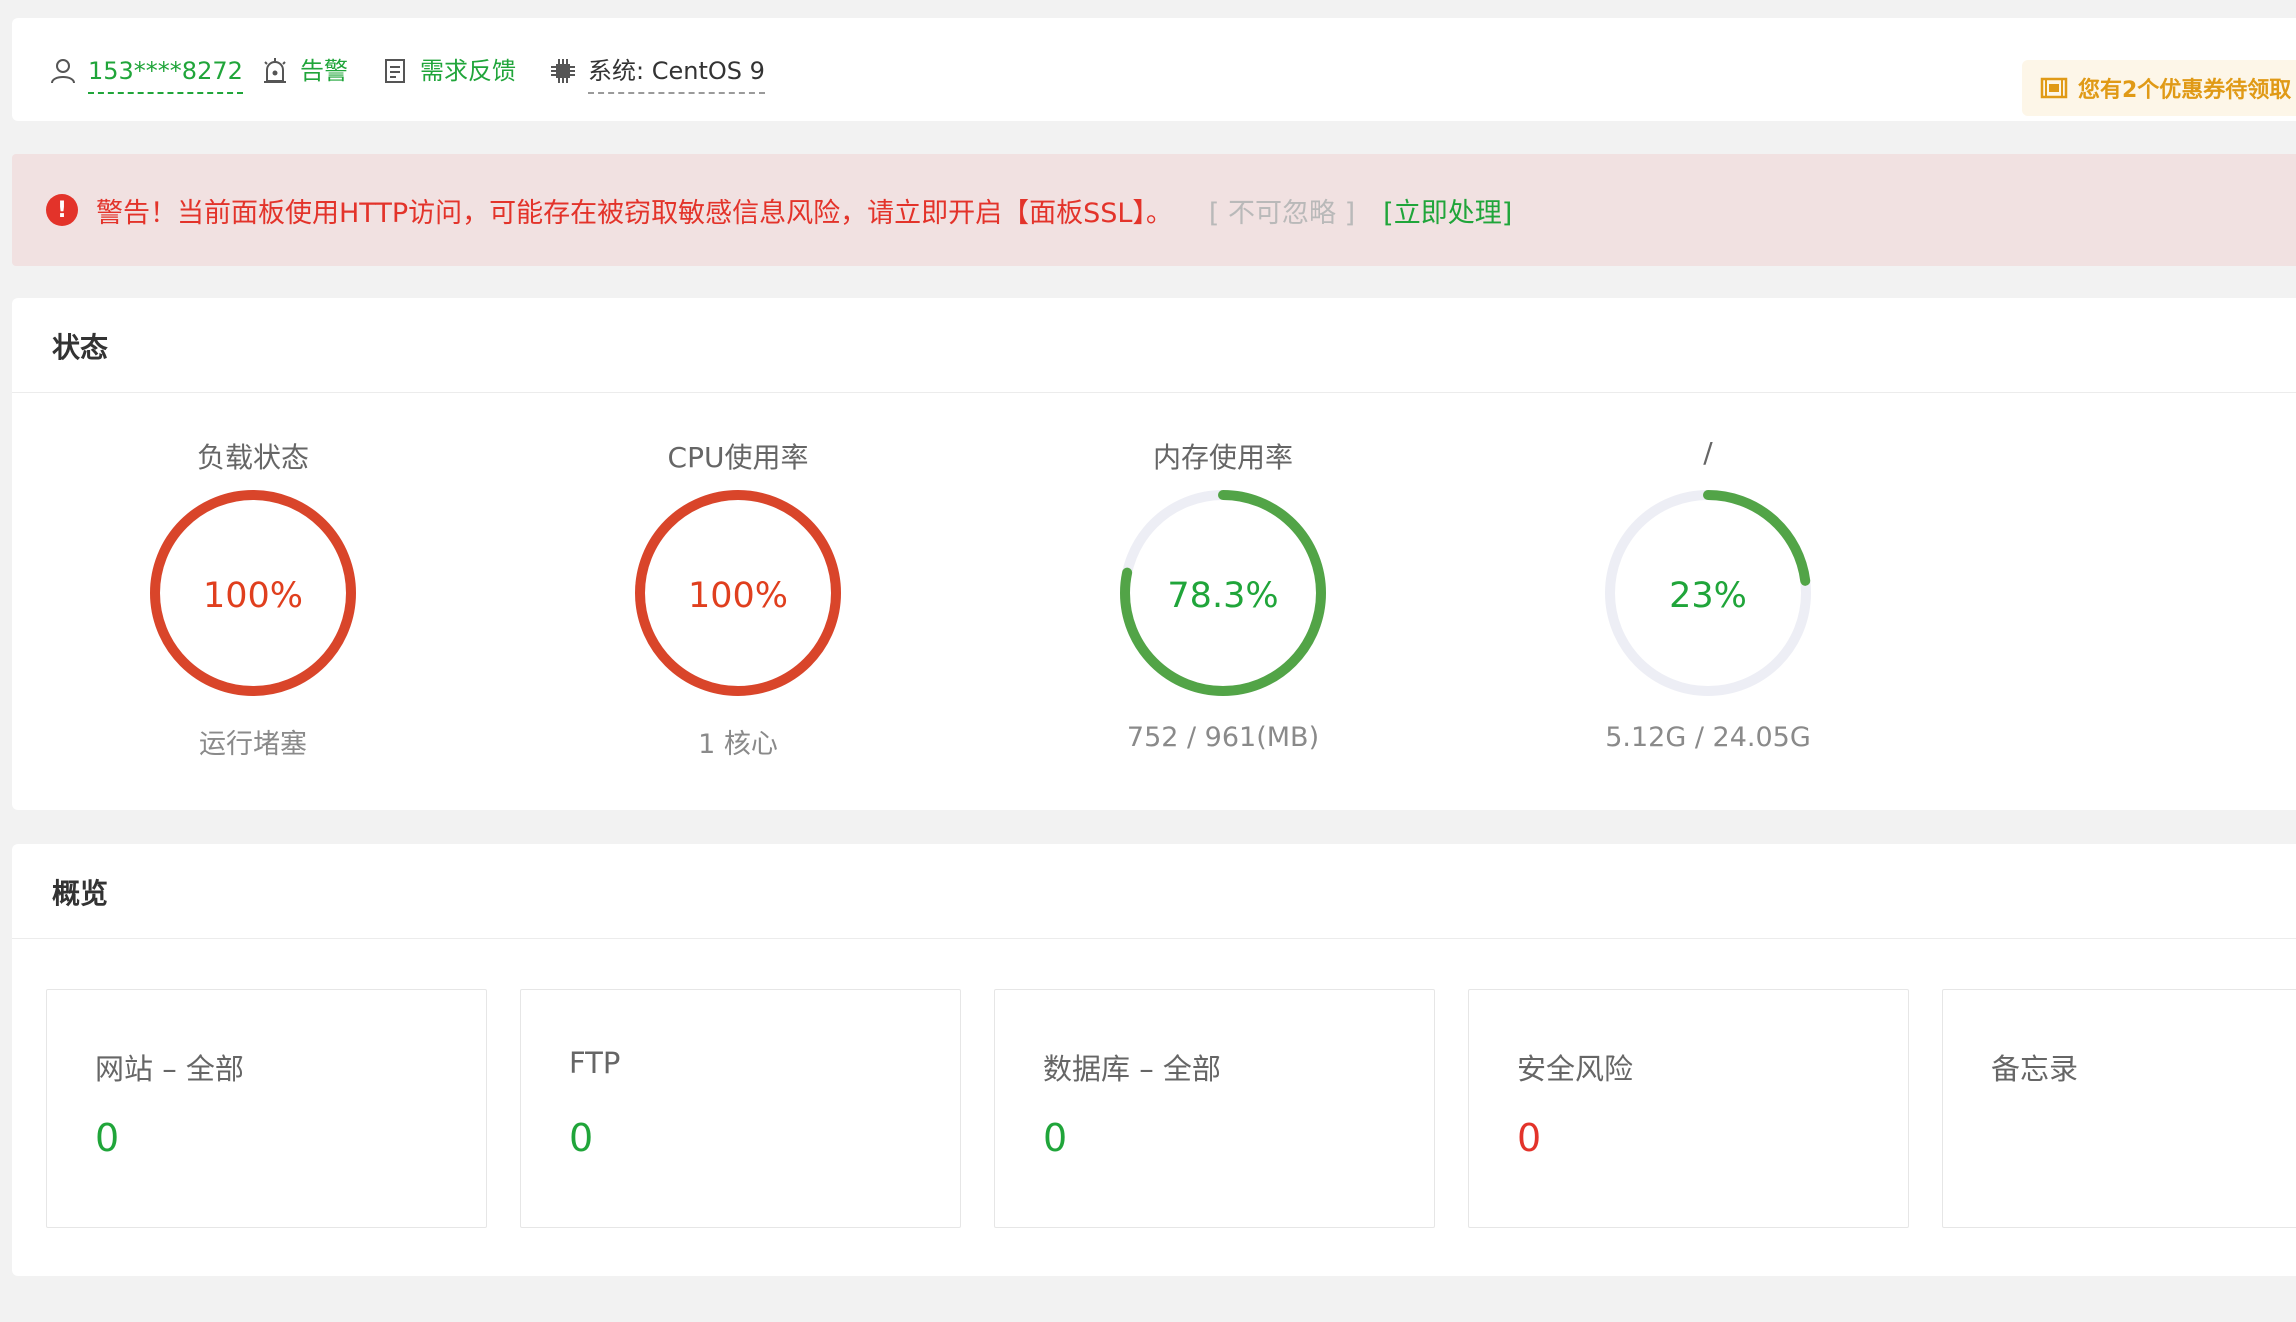 The image size is (2296, 1322). I want to click on gauge-label: /, so click(1708, 452).